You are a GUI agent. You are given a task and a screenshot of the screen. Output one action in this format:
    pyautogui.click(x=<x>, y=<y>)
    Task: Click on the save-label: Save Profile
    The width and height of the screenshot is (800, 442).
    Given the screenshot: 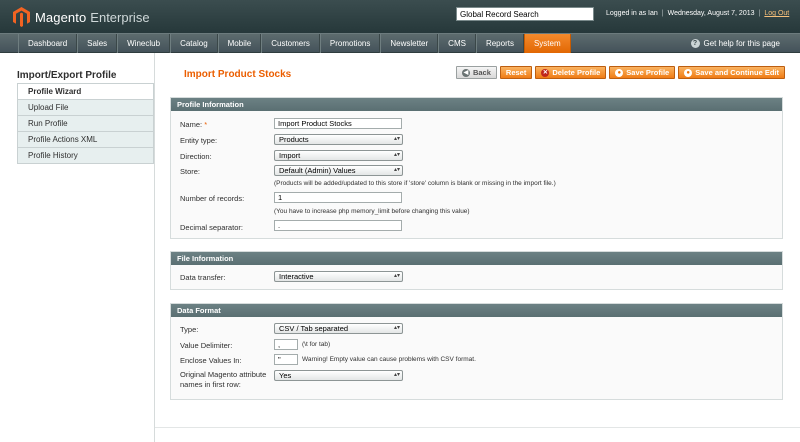 What is the action you would take?
    pyautogui.click(x=648, y=72)
    